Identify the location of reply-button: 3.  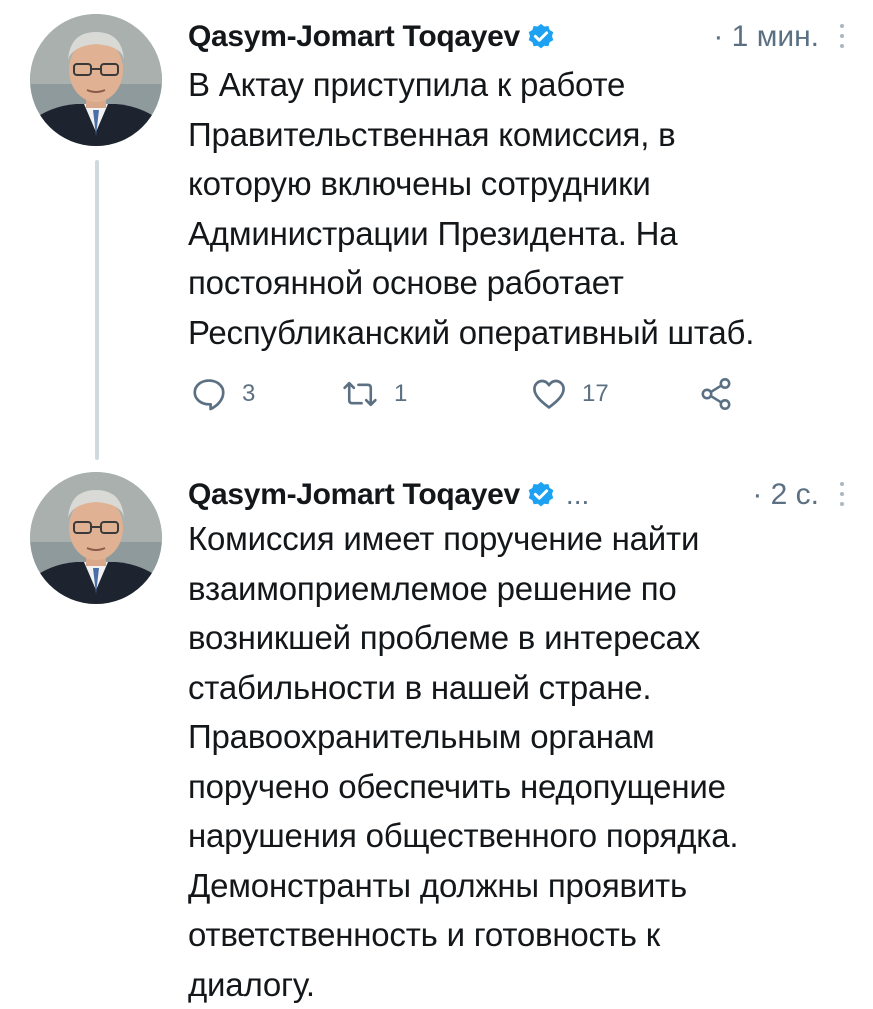
(222, 394).